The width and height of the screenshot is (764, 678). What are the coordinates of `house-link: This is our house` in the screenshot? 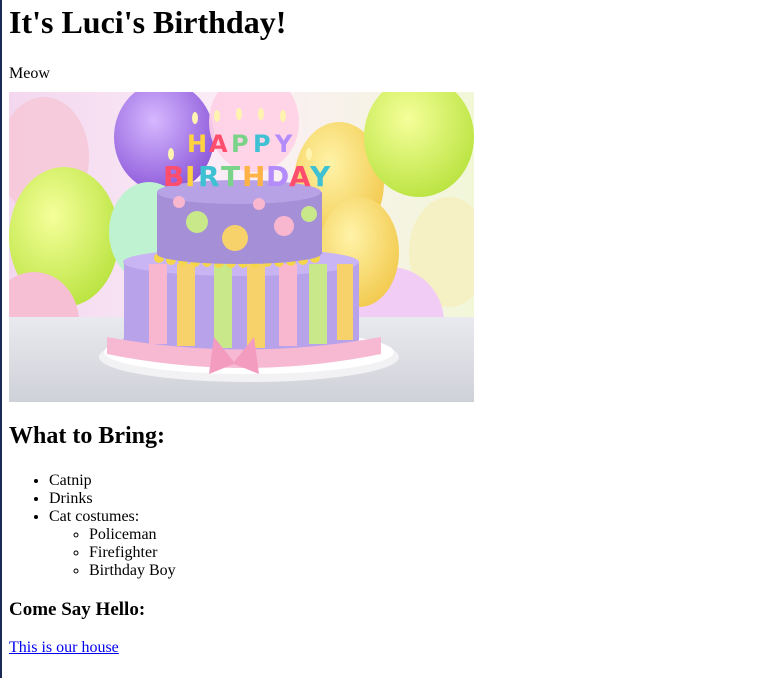 It's located at (64, 648).